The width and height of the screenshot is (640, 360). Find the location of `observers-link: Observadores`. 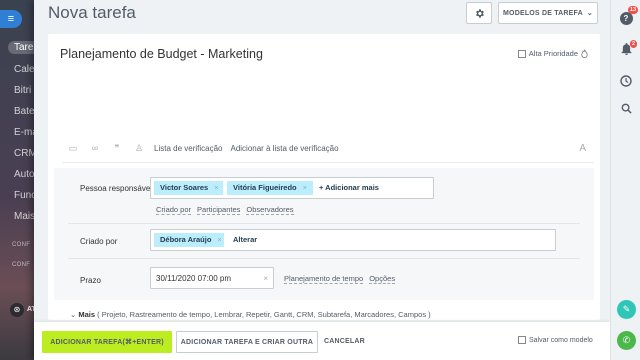

observers-link: Observadores is located at coordinates (270, 210).